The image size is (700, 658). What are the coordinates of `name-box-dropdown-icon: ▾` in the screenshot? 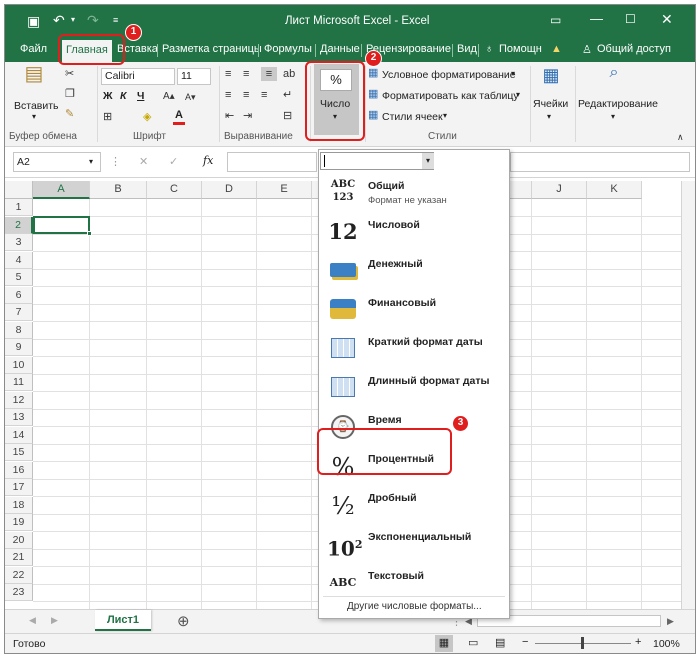 It's located at (91, 161).